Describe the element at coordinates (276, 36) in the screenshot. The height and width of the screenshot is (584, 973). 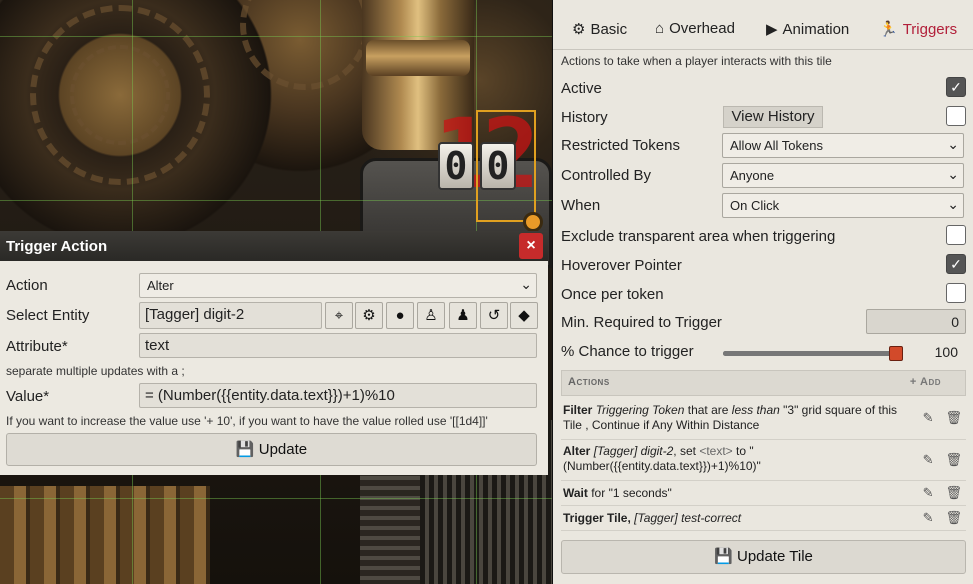
I see `grid-line` at that location.